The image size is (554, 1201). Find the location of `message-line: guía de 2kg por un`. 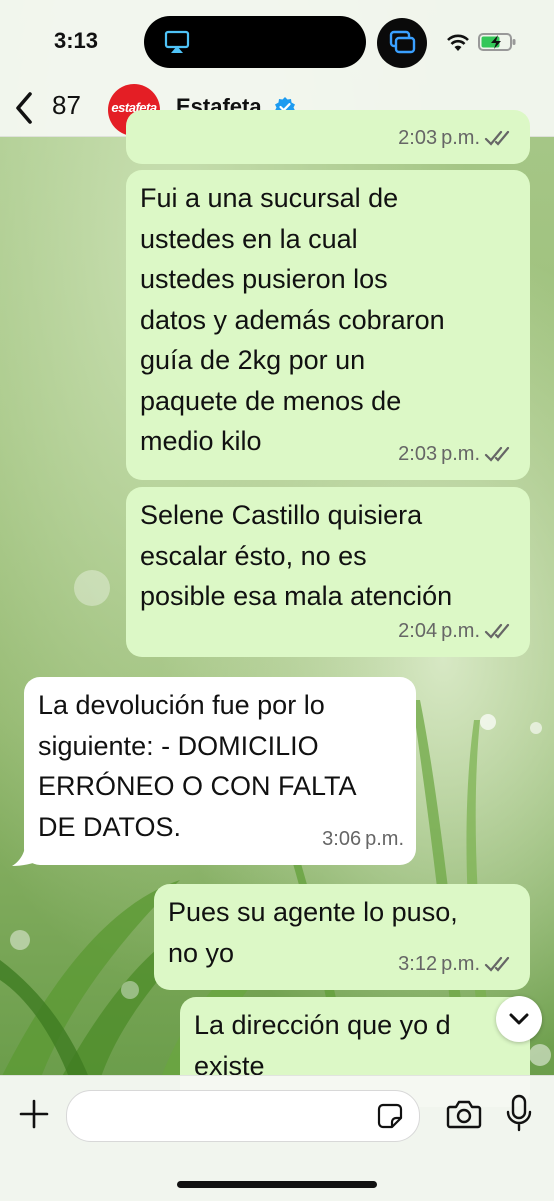

message-line: guía de 2kg por un is located at coordinates (253, 360).